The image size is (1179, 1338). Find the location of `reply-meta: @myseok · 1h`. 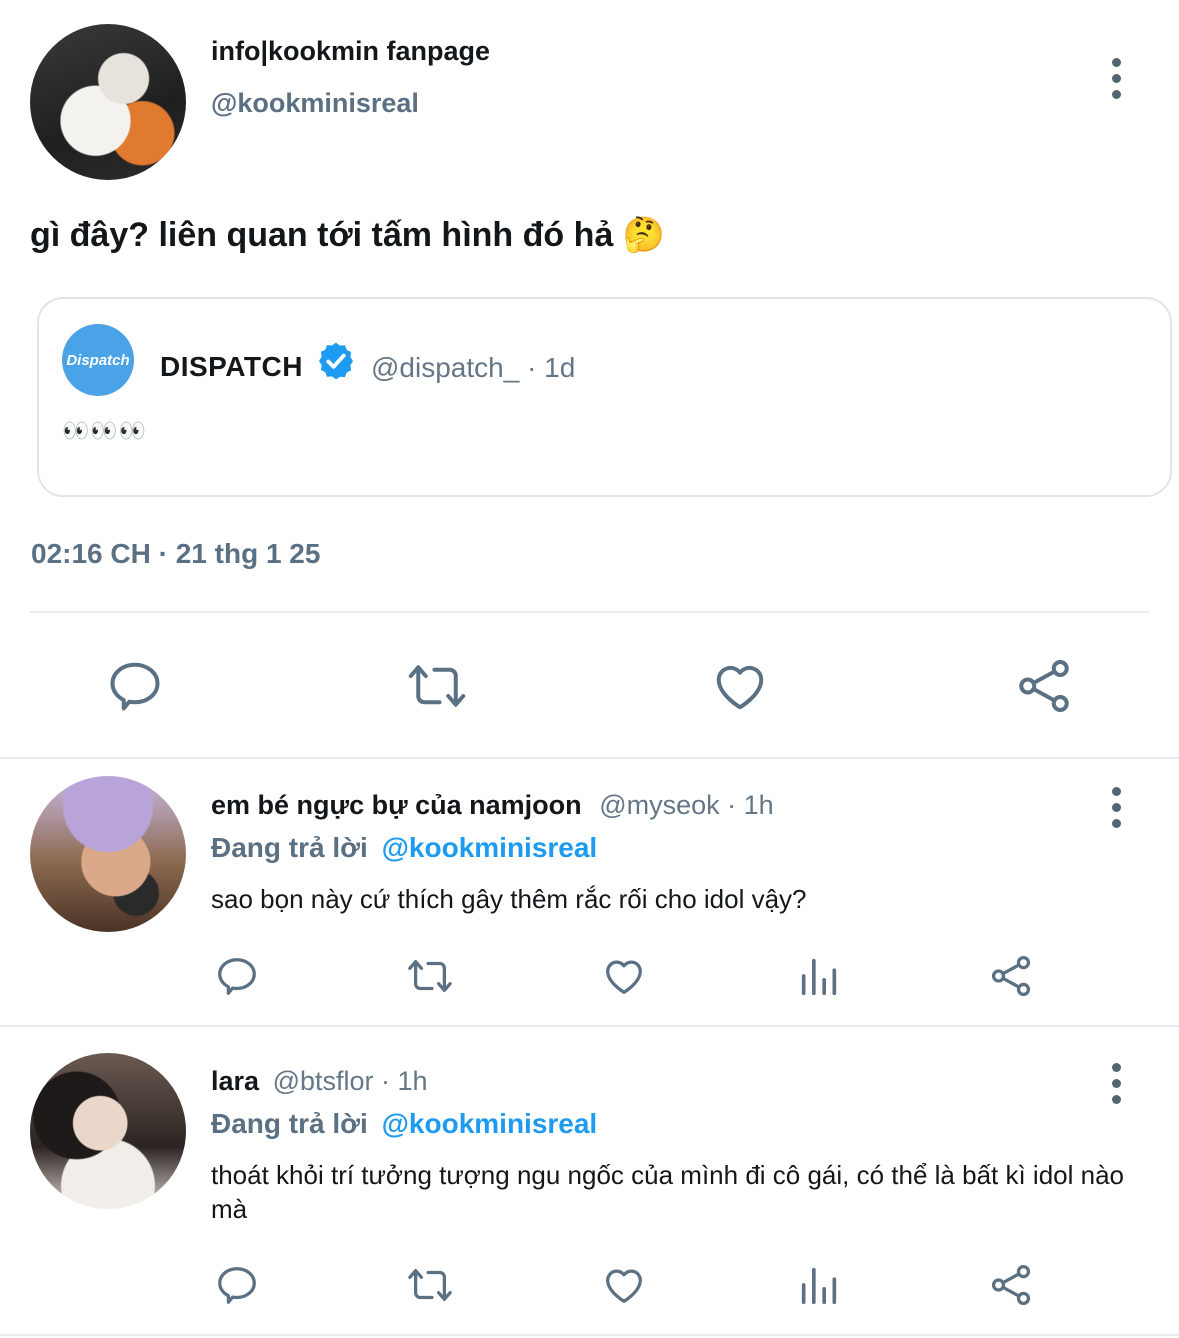

reply-meta: @myseok · 1h is located at coordinates (686, 805).